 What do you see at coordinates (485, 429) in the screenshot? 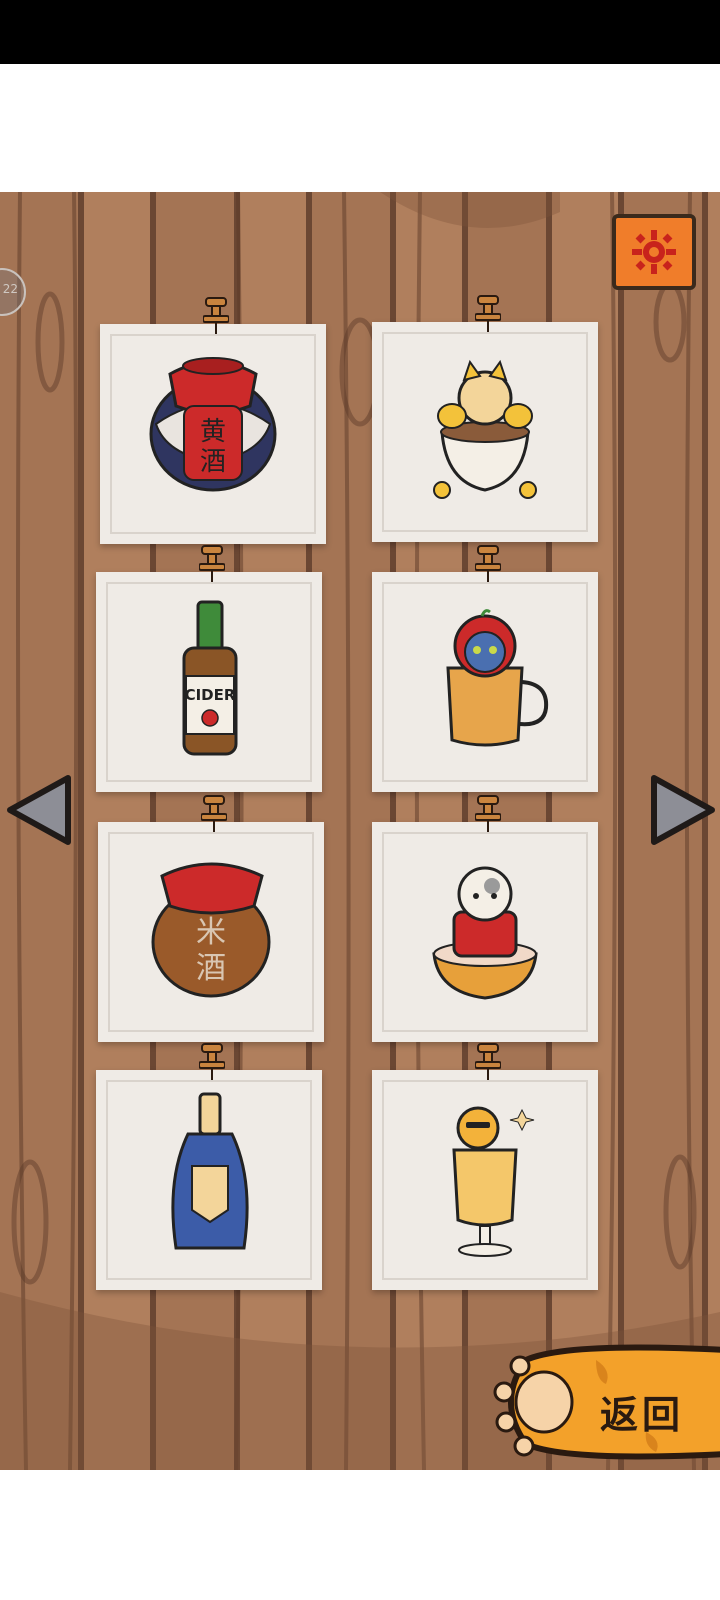
I see `golden-cat-cup-icon` at bounding box center [485, 429].